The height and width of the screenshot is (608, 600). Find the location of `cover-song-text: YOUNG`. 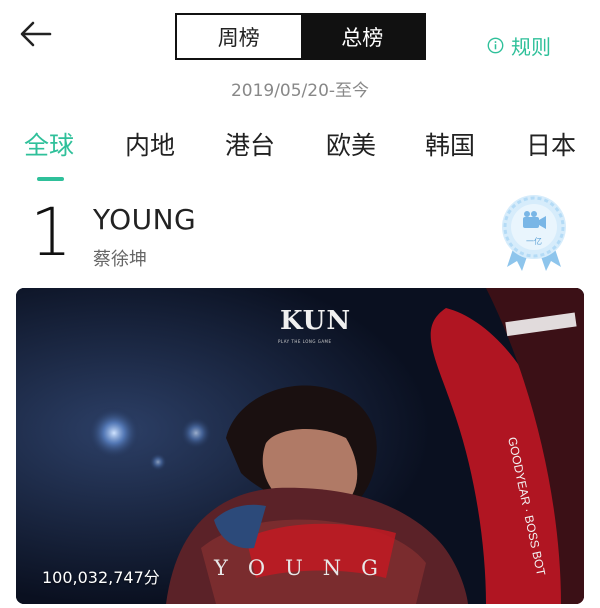

cover-song-text: YOUNG is located at coordinates (306, 568).